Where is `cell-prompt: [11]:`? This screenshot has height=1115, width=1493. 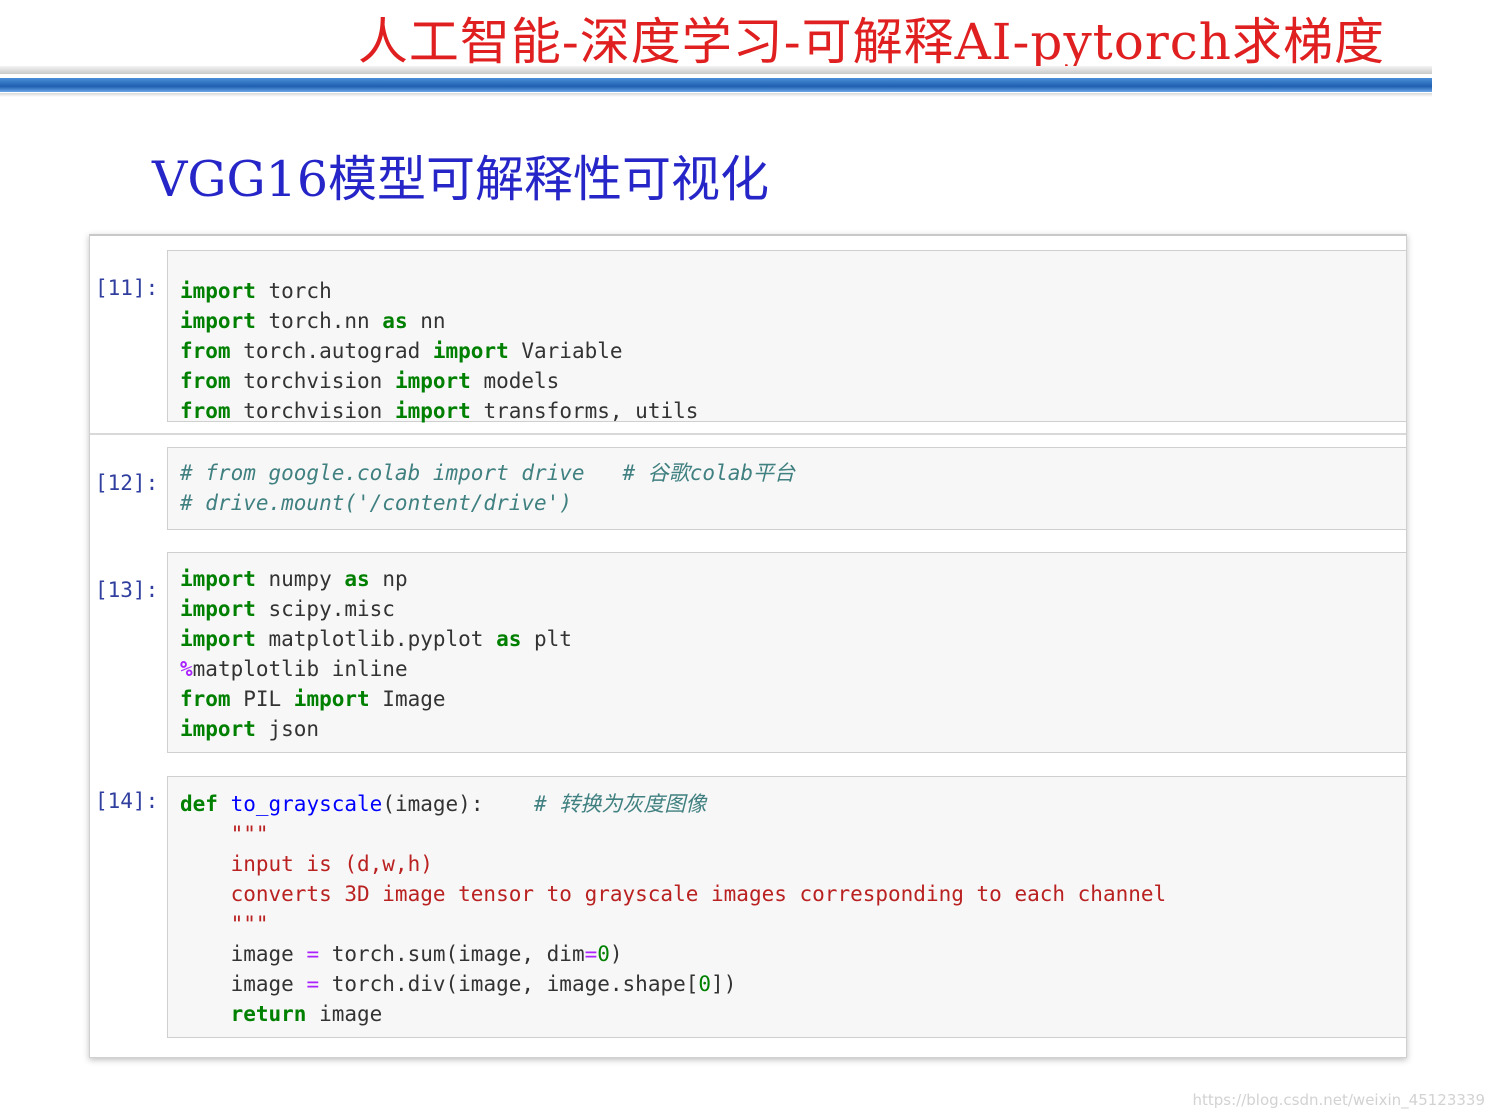
cell-prompt: [11]: is located at coordinates (127, 288).